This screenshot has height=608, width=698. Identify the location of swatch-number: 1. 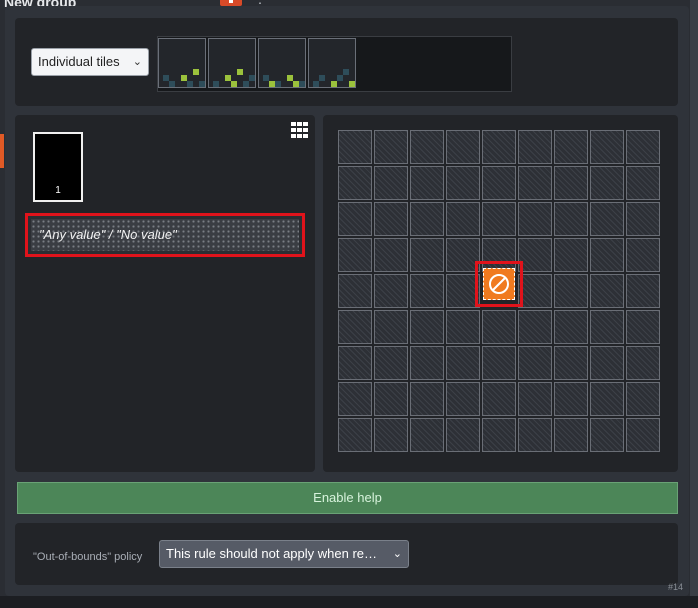
(58, 190).